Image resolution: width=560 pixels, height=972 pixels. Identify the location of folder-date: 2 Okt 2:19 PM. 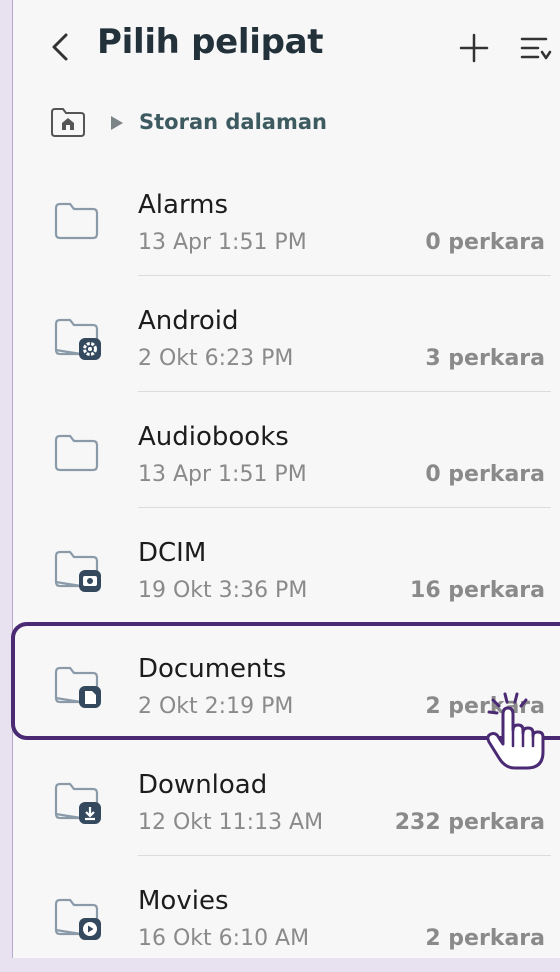
(216, 706).